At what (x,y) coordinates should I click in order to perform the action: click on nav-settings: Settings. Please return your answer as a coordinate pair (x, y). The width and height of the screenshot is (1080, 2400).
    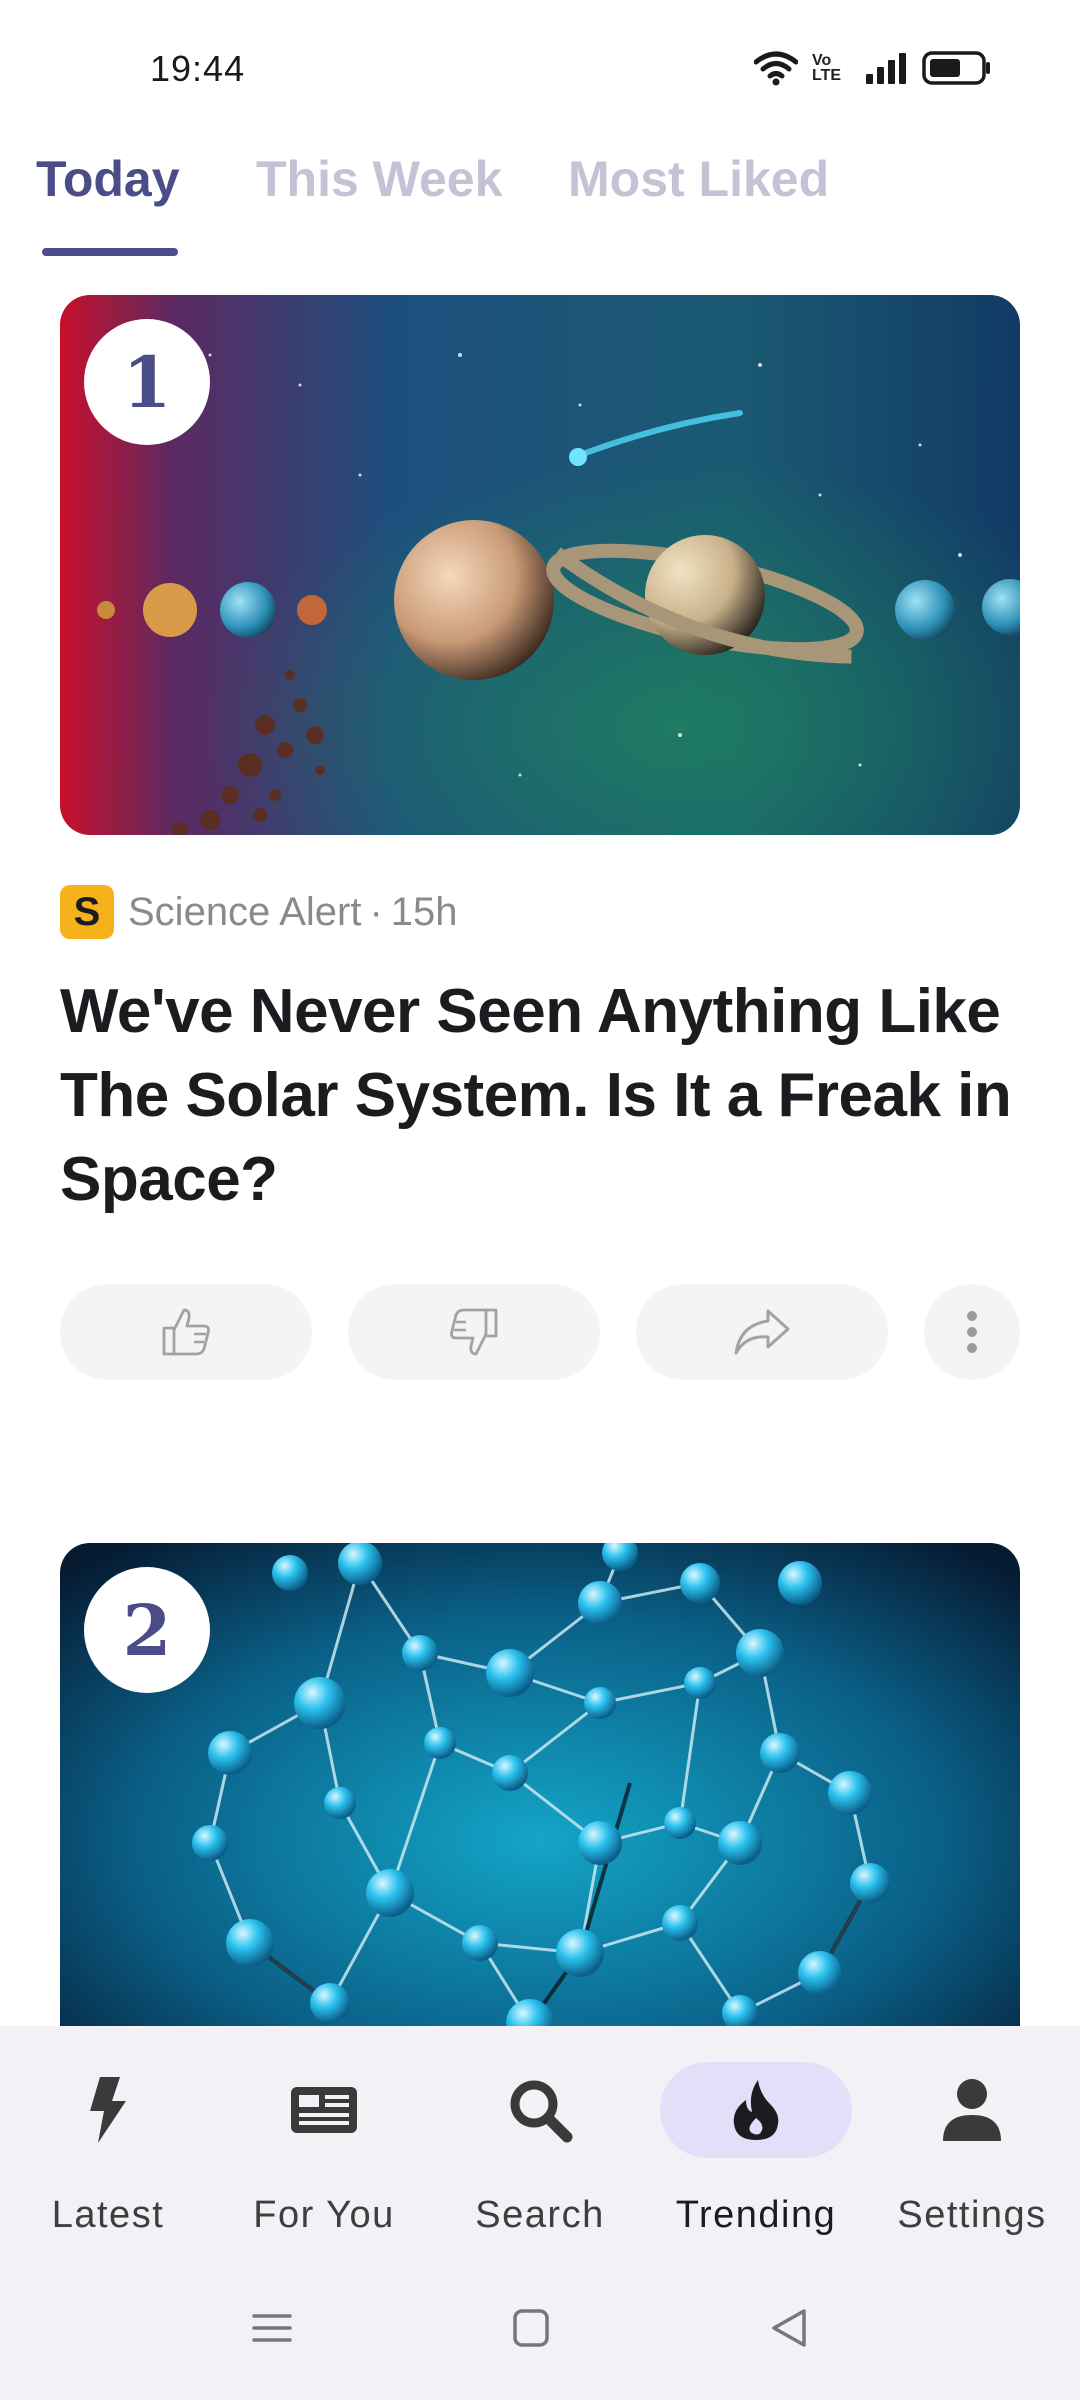
    Looking at the image, I should click on (972, 2141).